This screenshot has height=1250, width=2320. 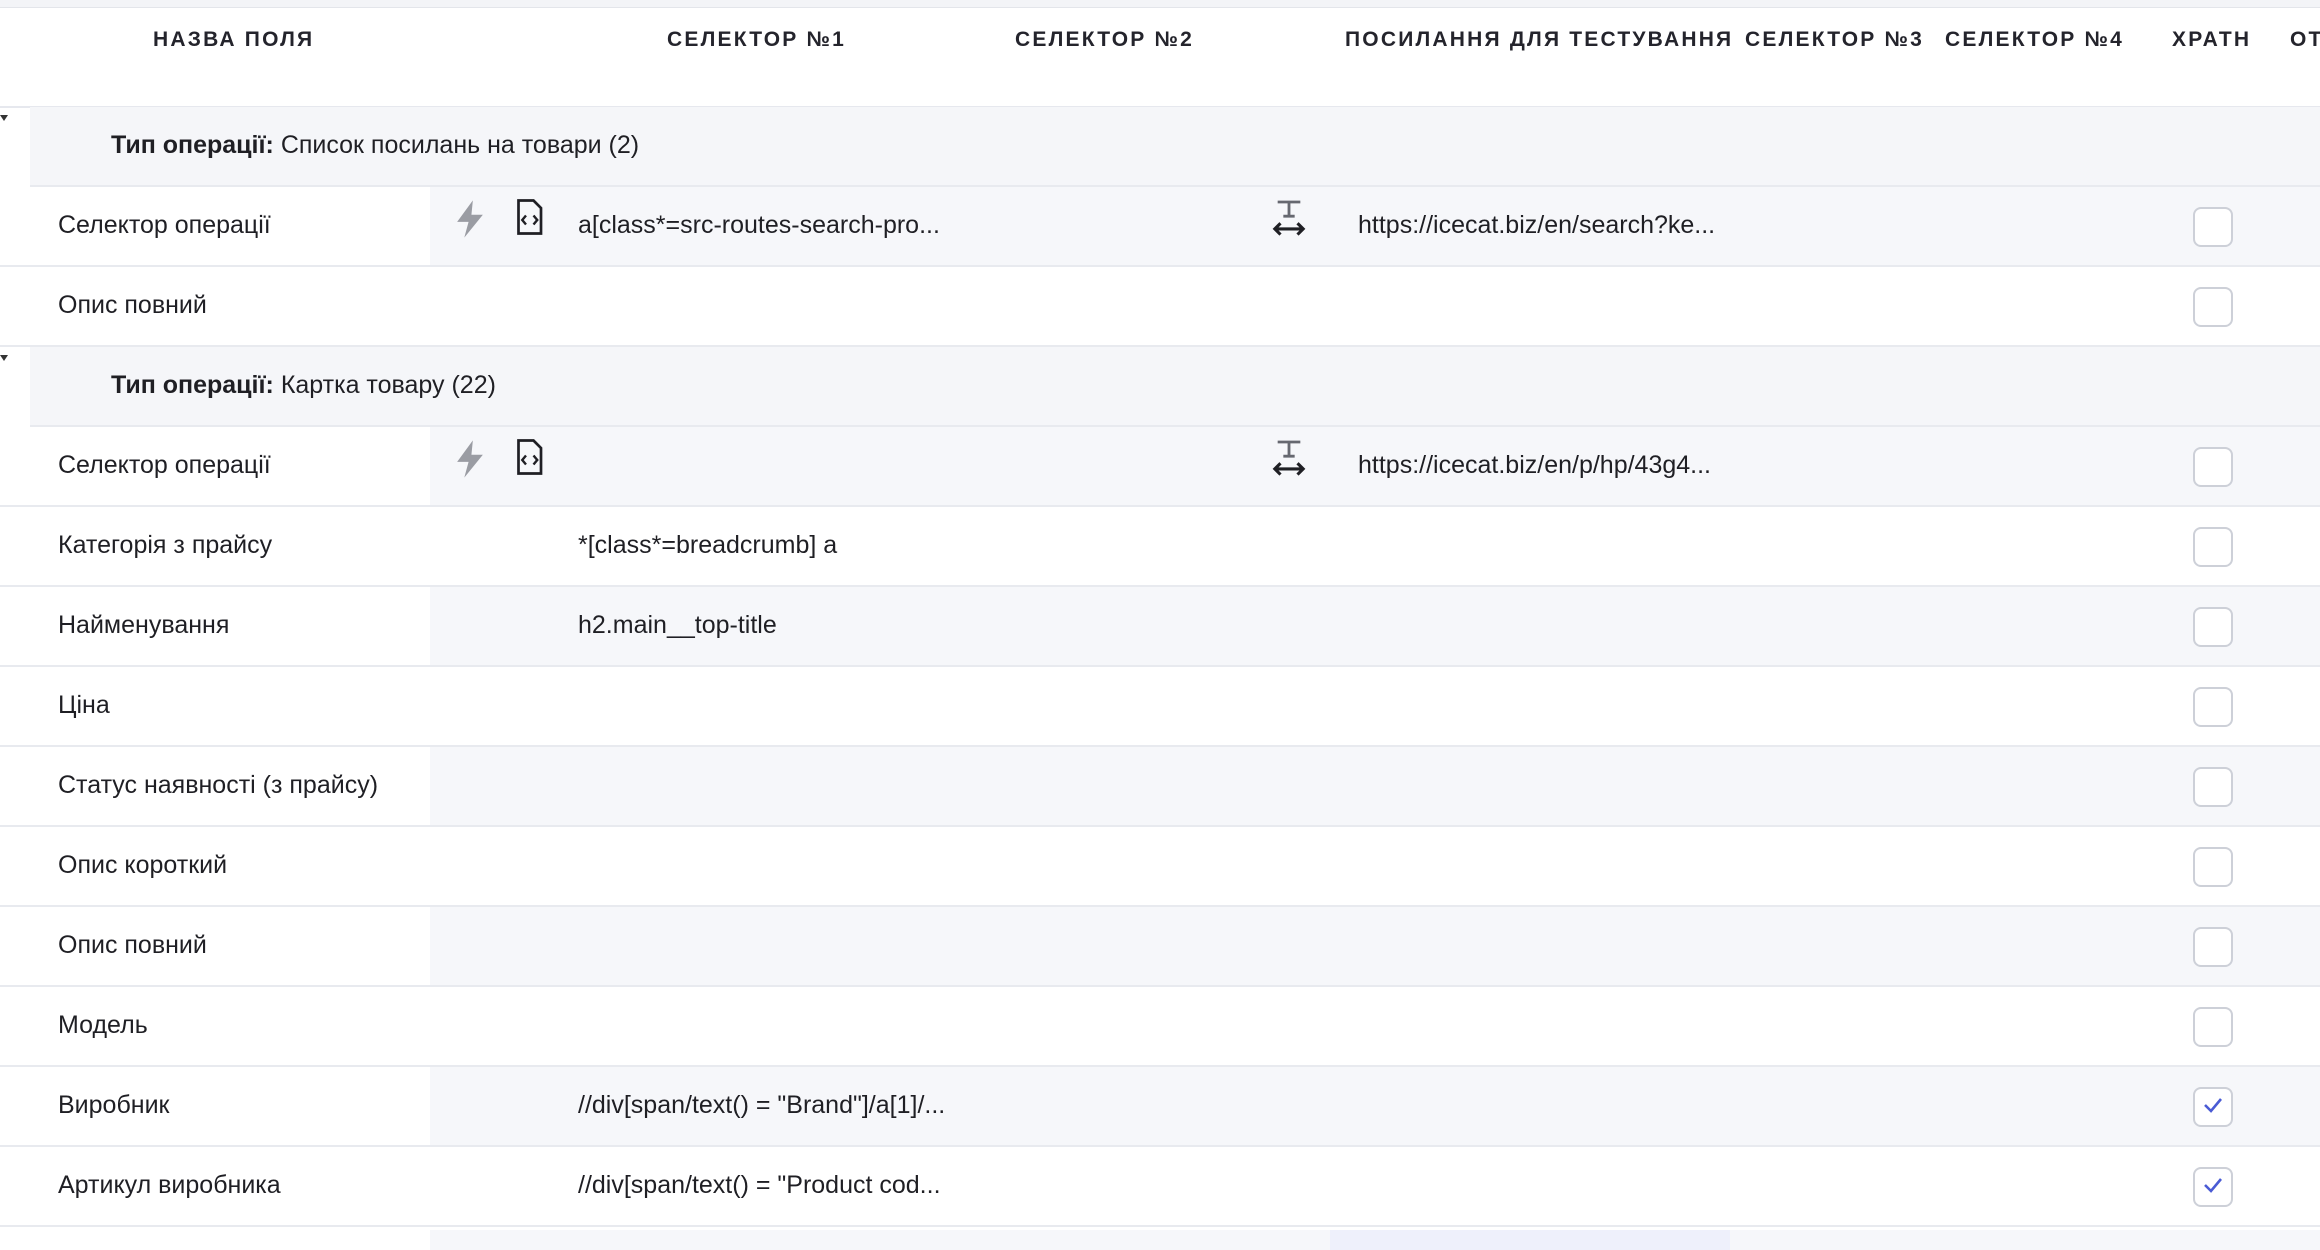 What do you see at coordinates (2305, 40) in the screenshot?
I see `header-cut-off: ОТ` at bounding box center [2305, 40].